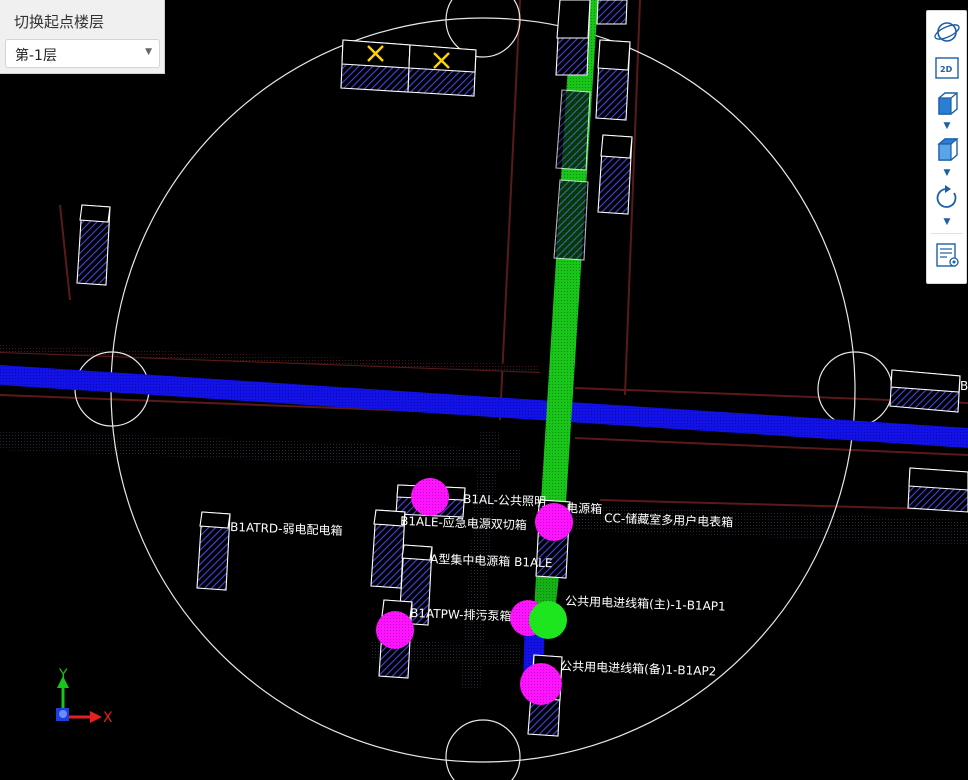 The height and width of the screenshot is (780, 968). Describe the element at coordinates (286, 528) in the screenshot. I see `label-b1atrd: B1ATRD-弱电配电箱` at that location.